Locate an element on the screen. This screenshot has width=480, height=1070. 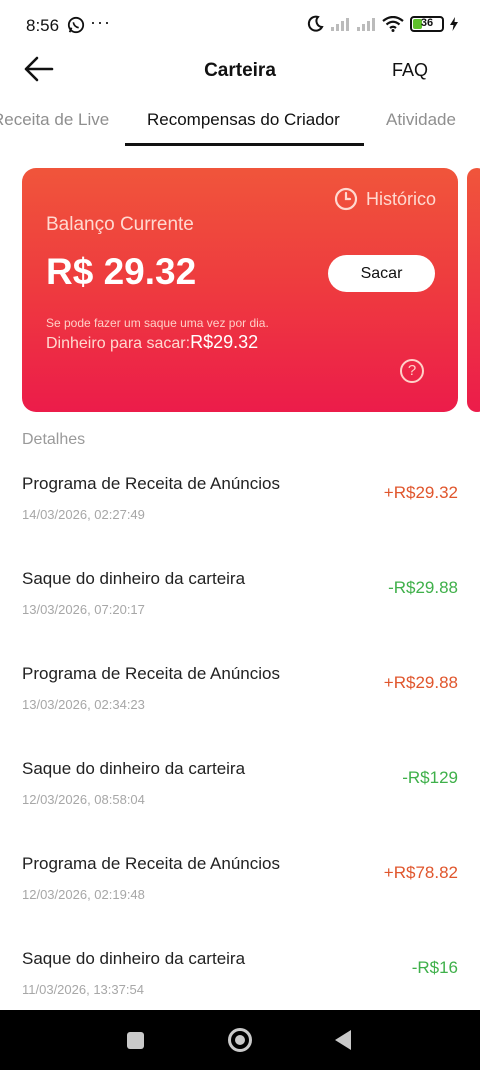
status-time: 8:56 is located at coordinates (43, 25).